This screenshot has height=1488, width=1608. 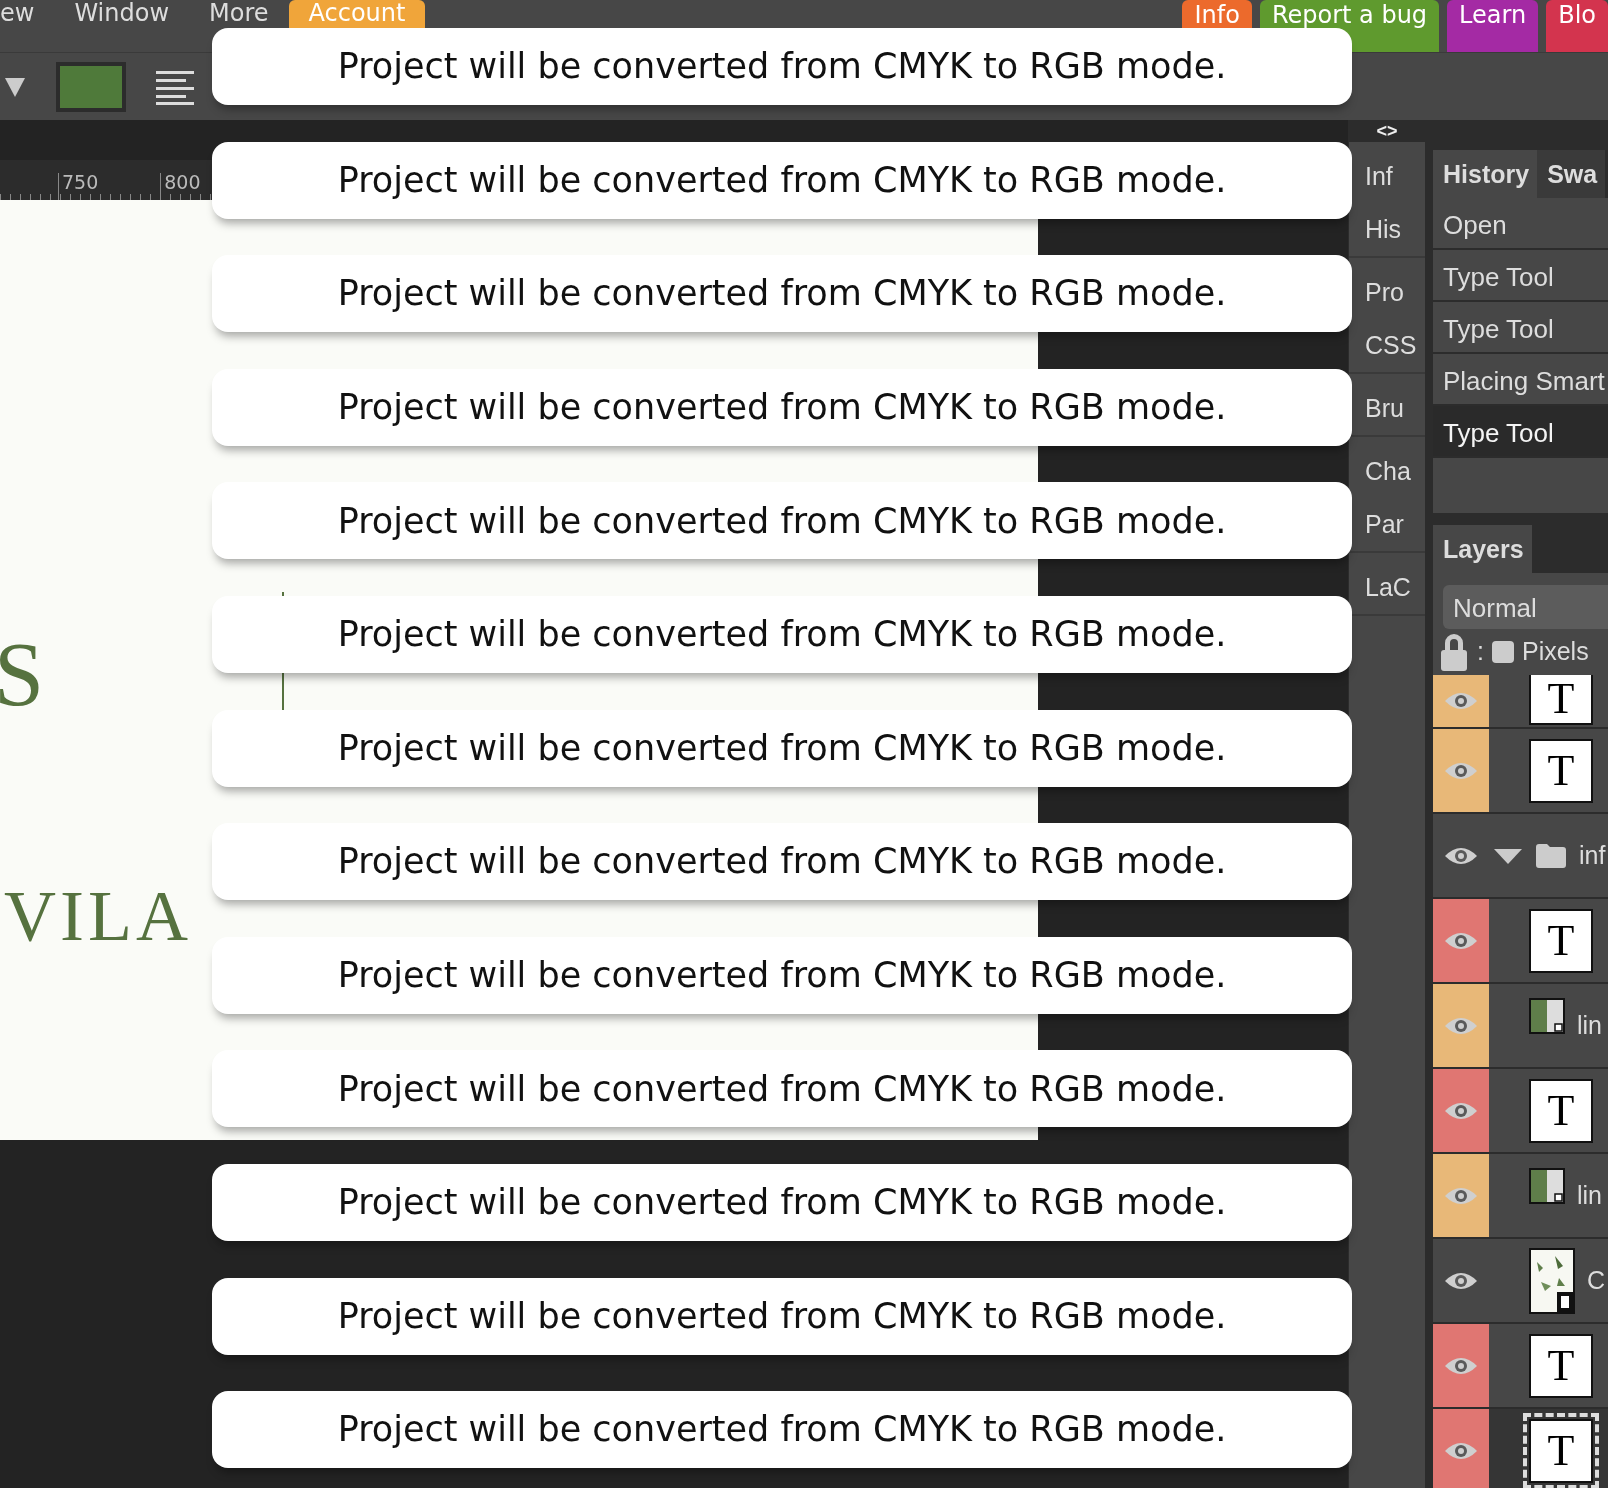 I want to click on canvas-text: VILA, so click(x=98, y=916).